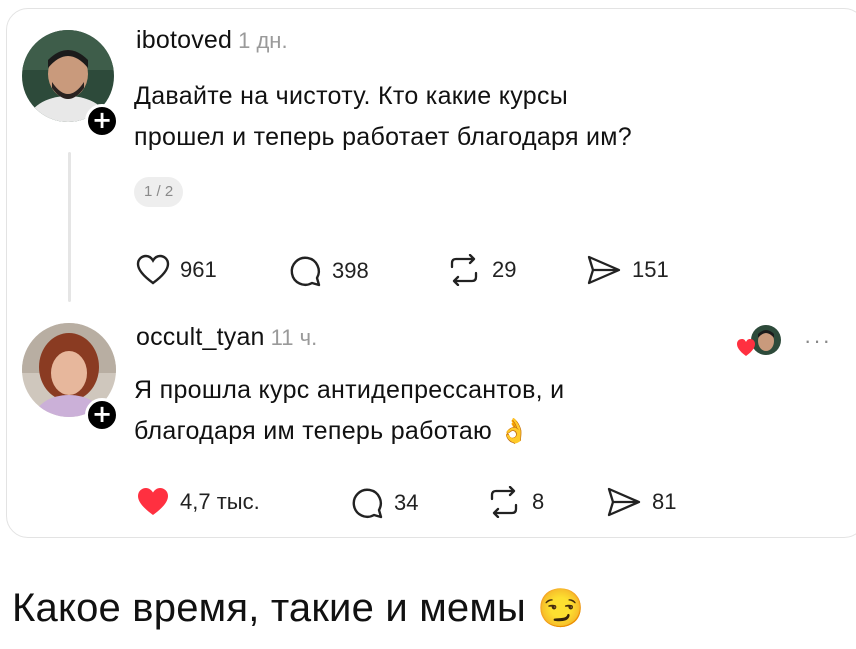  What do you see at coordinates (627, 270) in the screenshot?
I see `share-button: 151` at bounding box center [627, 270].